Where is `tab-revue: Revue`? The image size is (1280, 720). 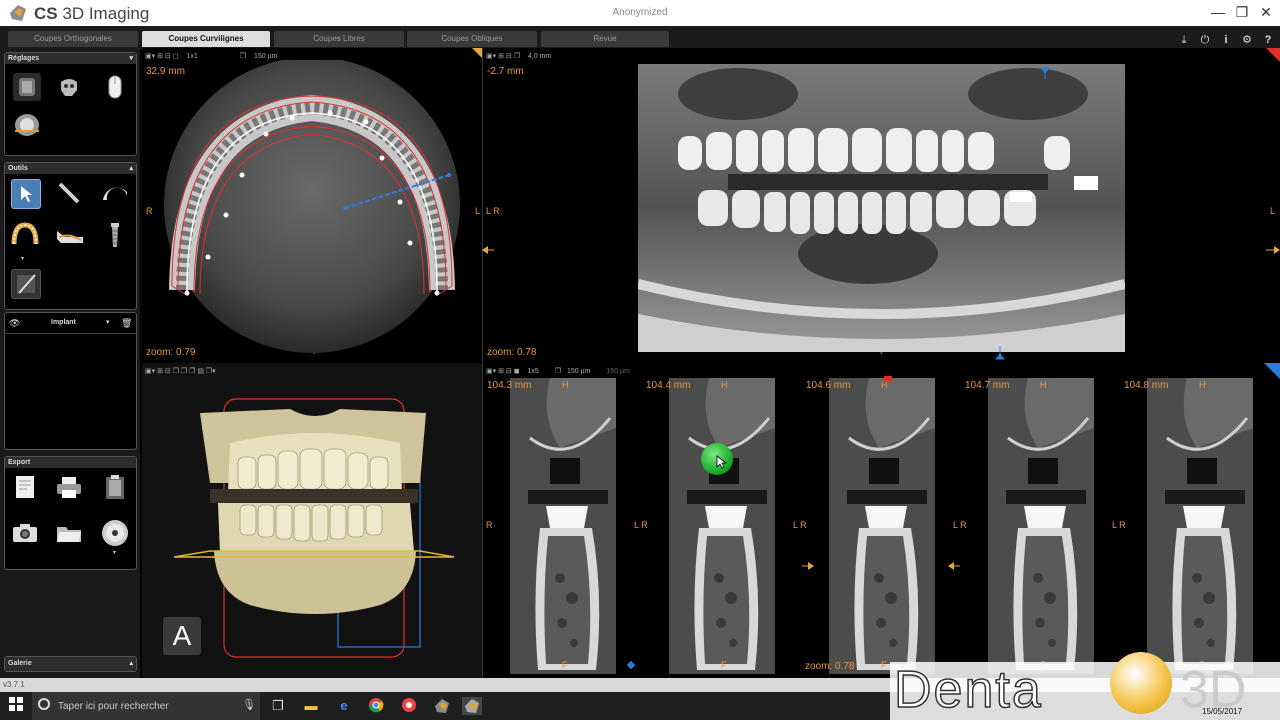 tab-revue: Revue is located at coordinates (605, 39).